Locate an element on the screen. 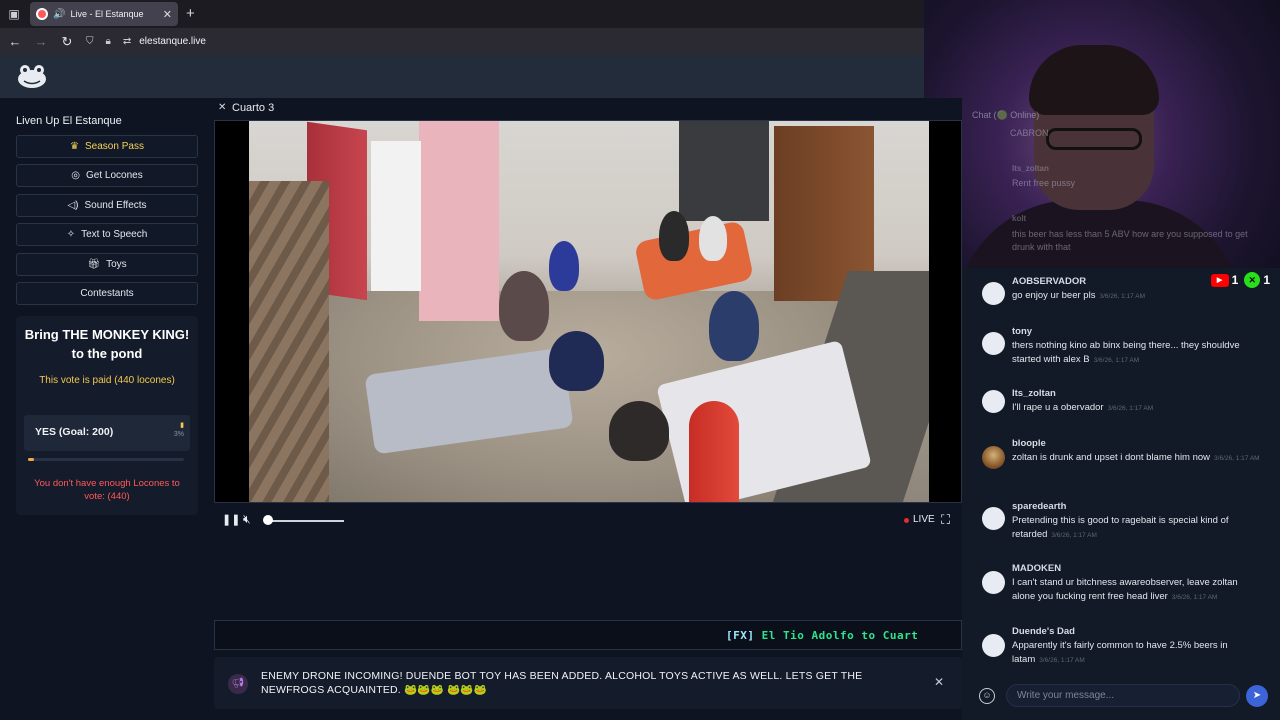 This screenshot has width=1280, height=720. season-pass-button: ♛ Season Pass is located at coordinates (107, 146).